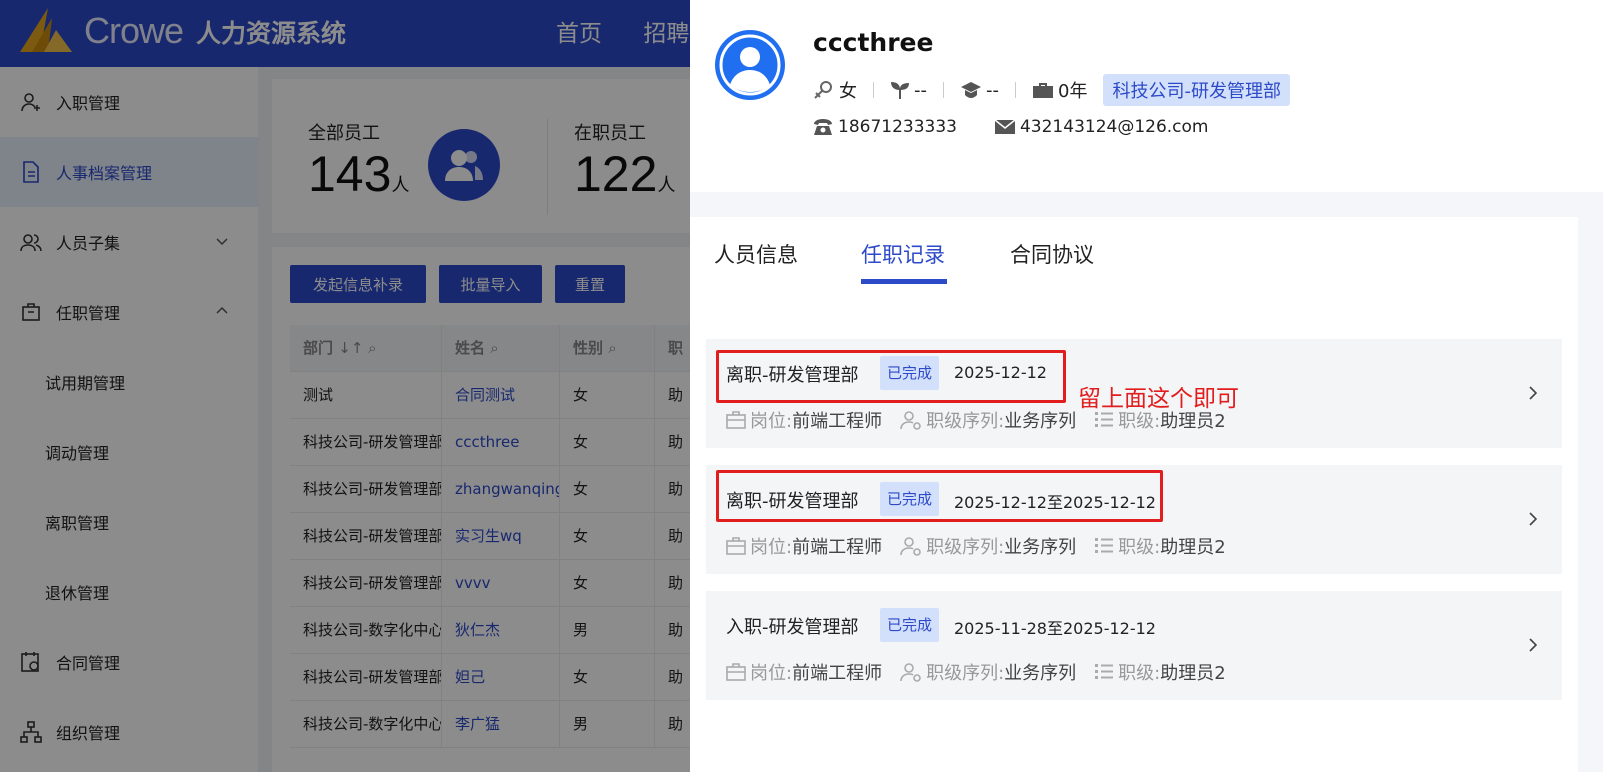 The image size is (1603, 772). I want to click on education-item: --, so click(979, 90).